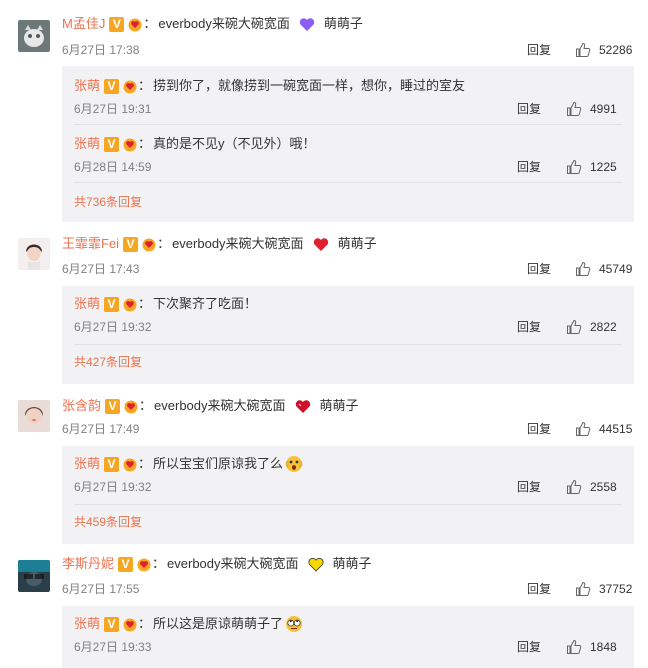 Image resolution: width=648 pixels, height=668 pixels. I want to click on comment-text-line: 张含韵 V ： everbody来碗大碗宽面 萌萌子, so click(210, 406).